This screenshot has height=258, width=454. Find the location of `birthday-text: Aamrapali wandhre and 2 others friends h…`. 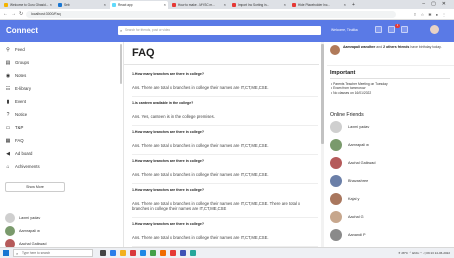

birthday-text: Aamrapali wandhre and 2 others friends h… is located at coordinates (392, 47).